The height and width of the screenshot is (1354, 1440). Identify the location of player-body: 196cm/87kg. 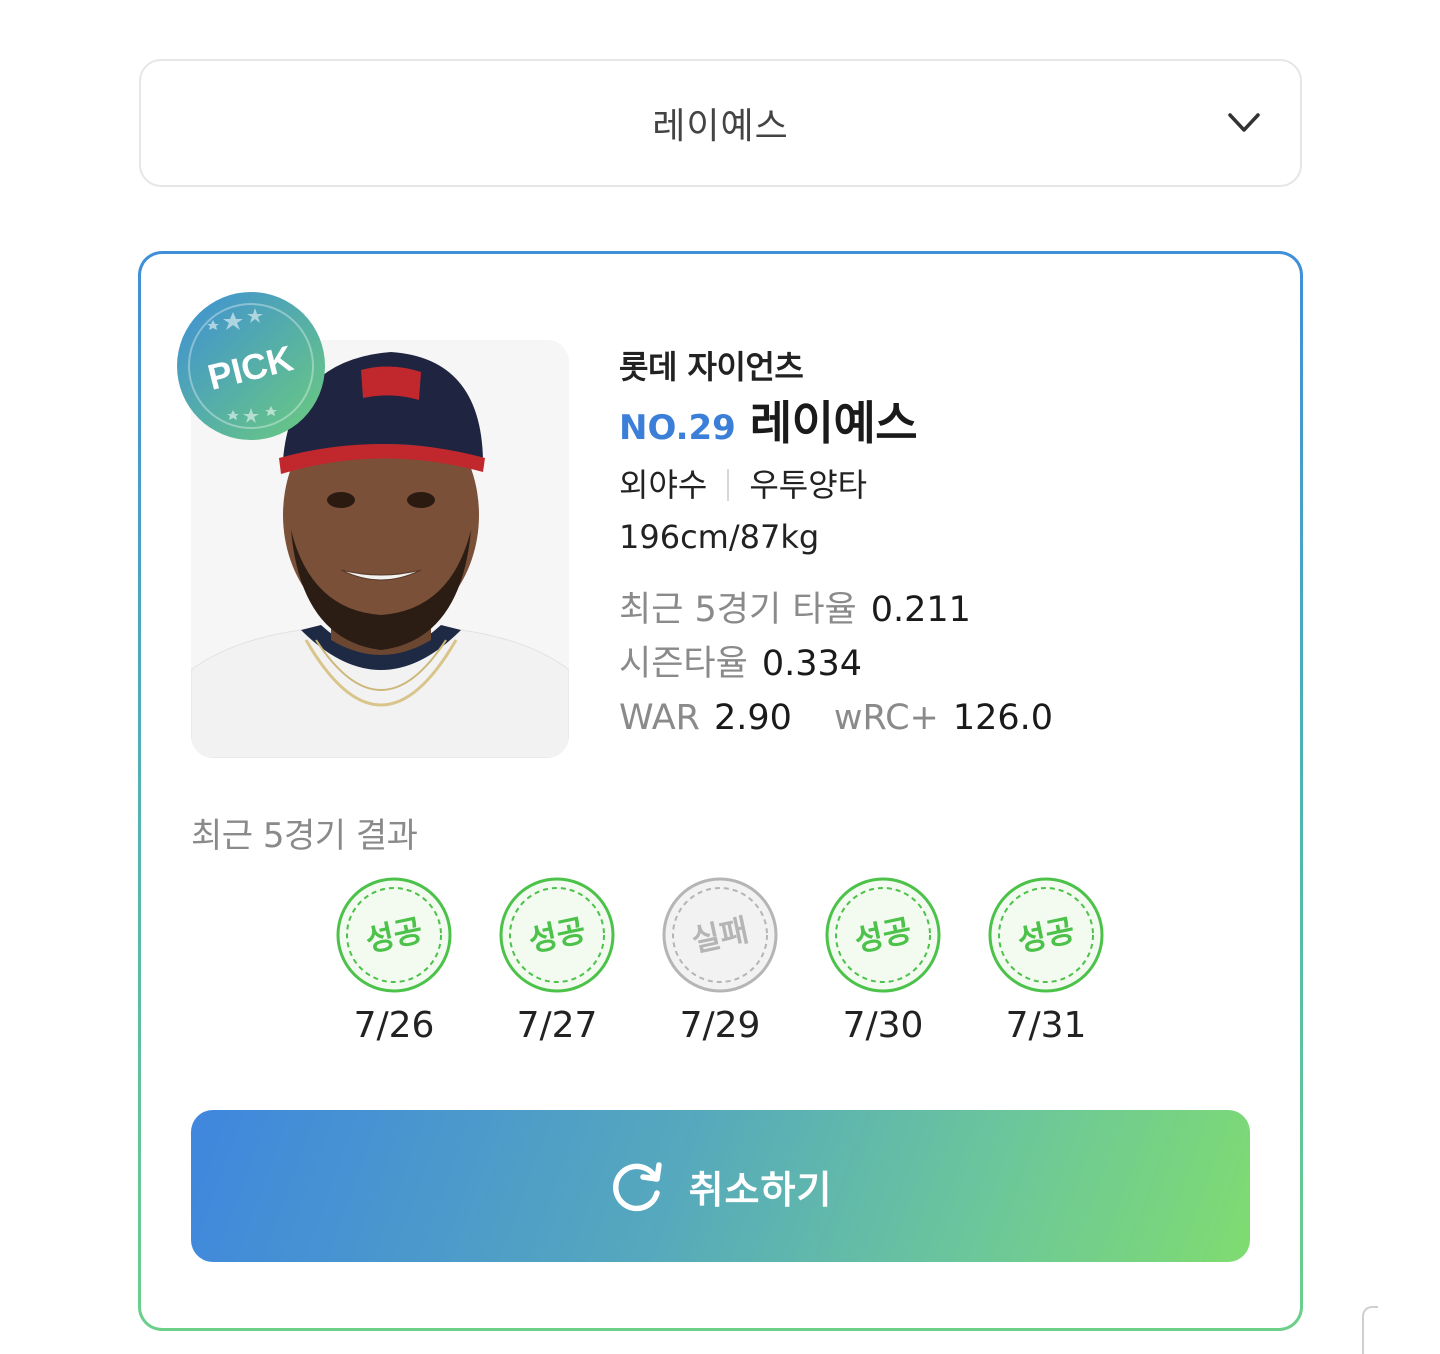
(719, 537).